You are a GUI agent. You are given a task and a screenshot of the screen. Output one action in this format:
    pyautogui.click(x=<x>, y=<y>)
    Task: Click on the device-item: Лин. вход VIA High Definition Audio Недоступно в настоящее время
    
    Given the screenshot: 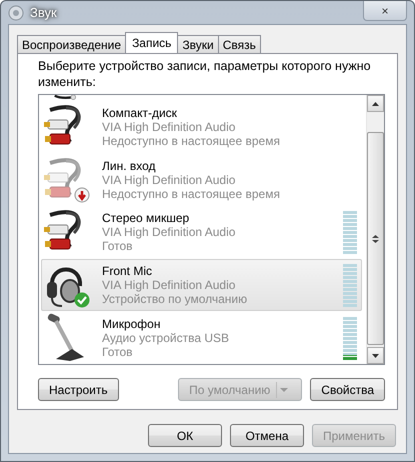 What is the action you would take?
    pyautogui.click(x=201, y=180)
    